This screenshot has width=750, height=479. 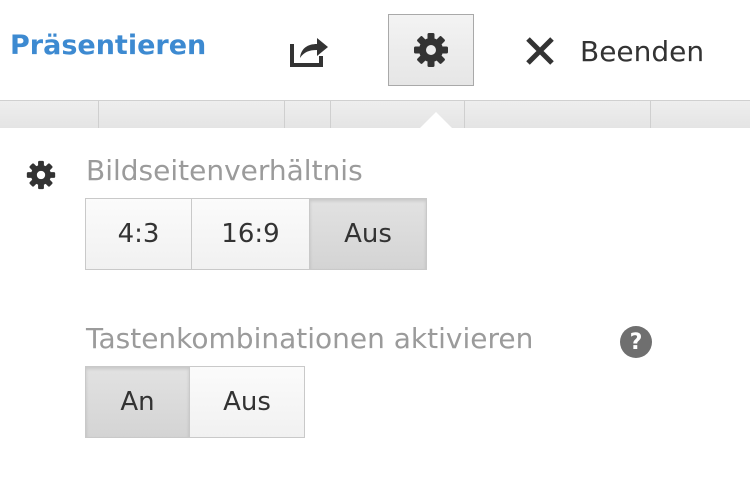 What do you see at coordinates (368, 234) in the screenshot?
I see `aspect-ratio-option-off: Aus` at bounding box center [368, 234].